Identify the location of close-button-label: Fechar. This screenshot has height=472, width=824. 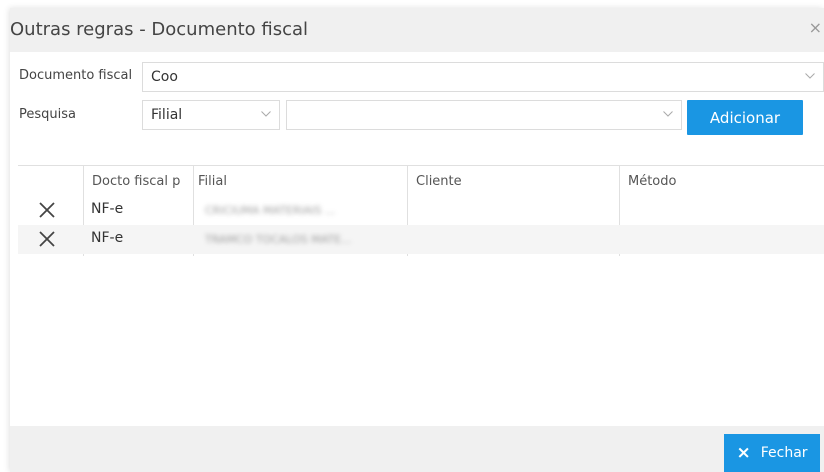
(784, 453).